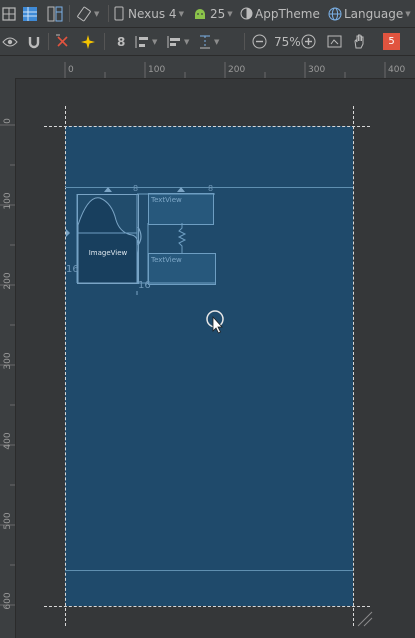 This screenshot has width=415, height=638. I want to click on screen-top-guide, so click(207, 126).